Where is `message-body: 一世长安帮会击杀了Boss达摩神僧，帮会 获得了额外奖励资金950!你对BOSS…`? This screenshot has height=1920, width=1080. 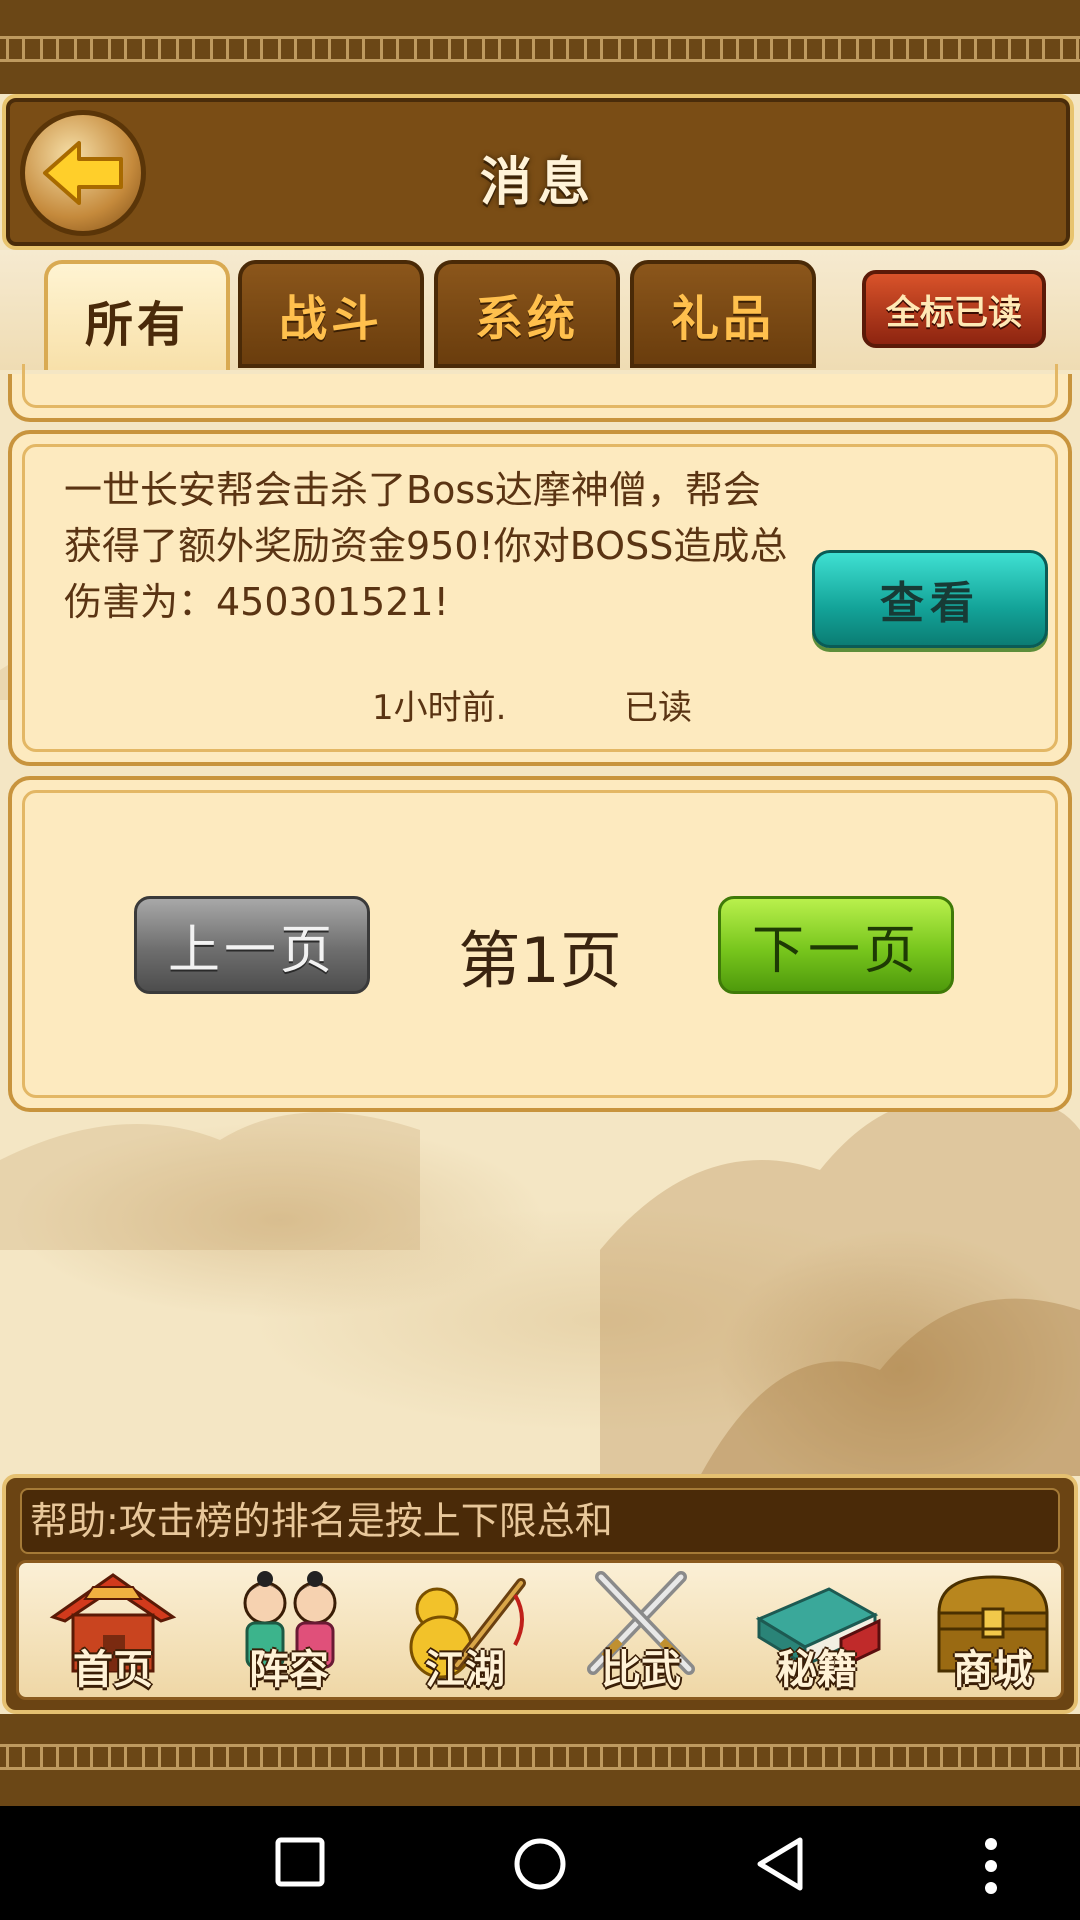 message-body: 一世长安帮会击杀了Boss达摩神僧，帮会 获得了额外奖励资金950!你对BOSS… is located at coordinates (444, 546).